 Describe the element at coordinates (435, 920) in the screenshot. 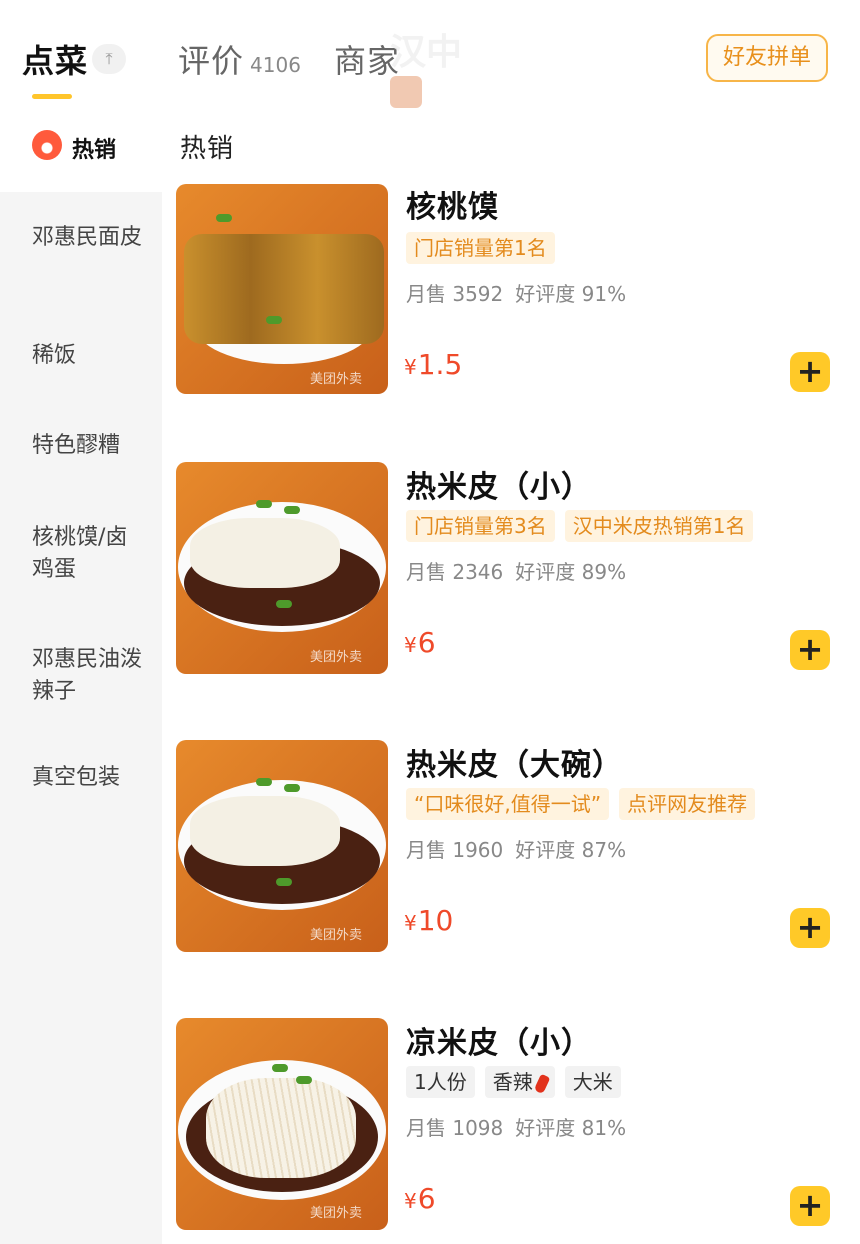

I see `price-value: 10` at that location.